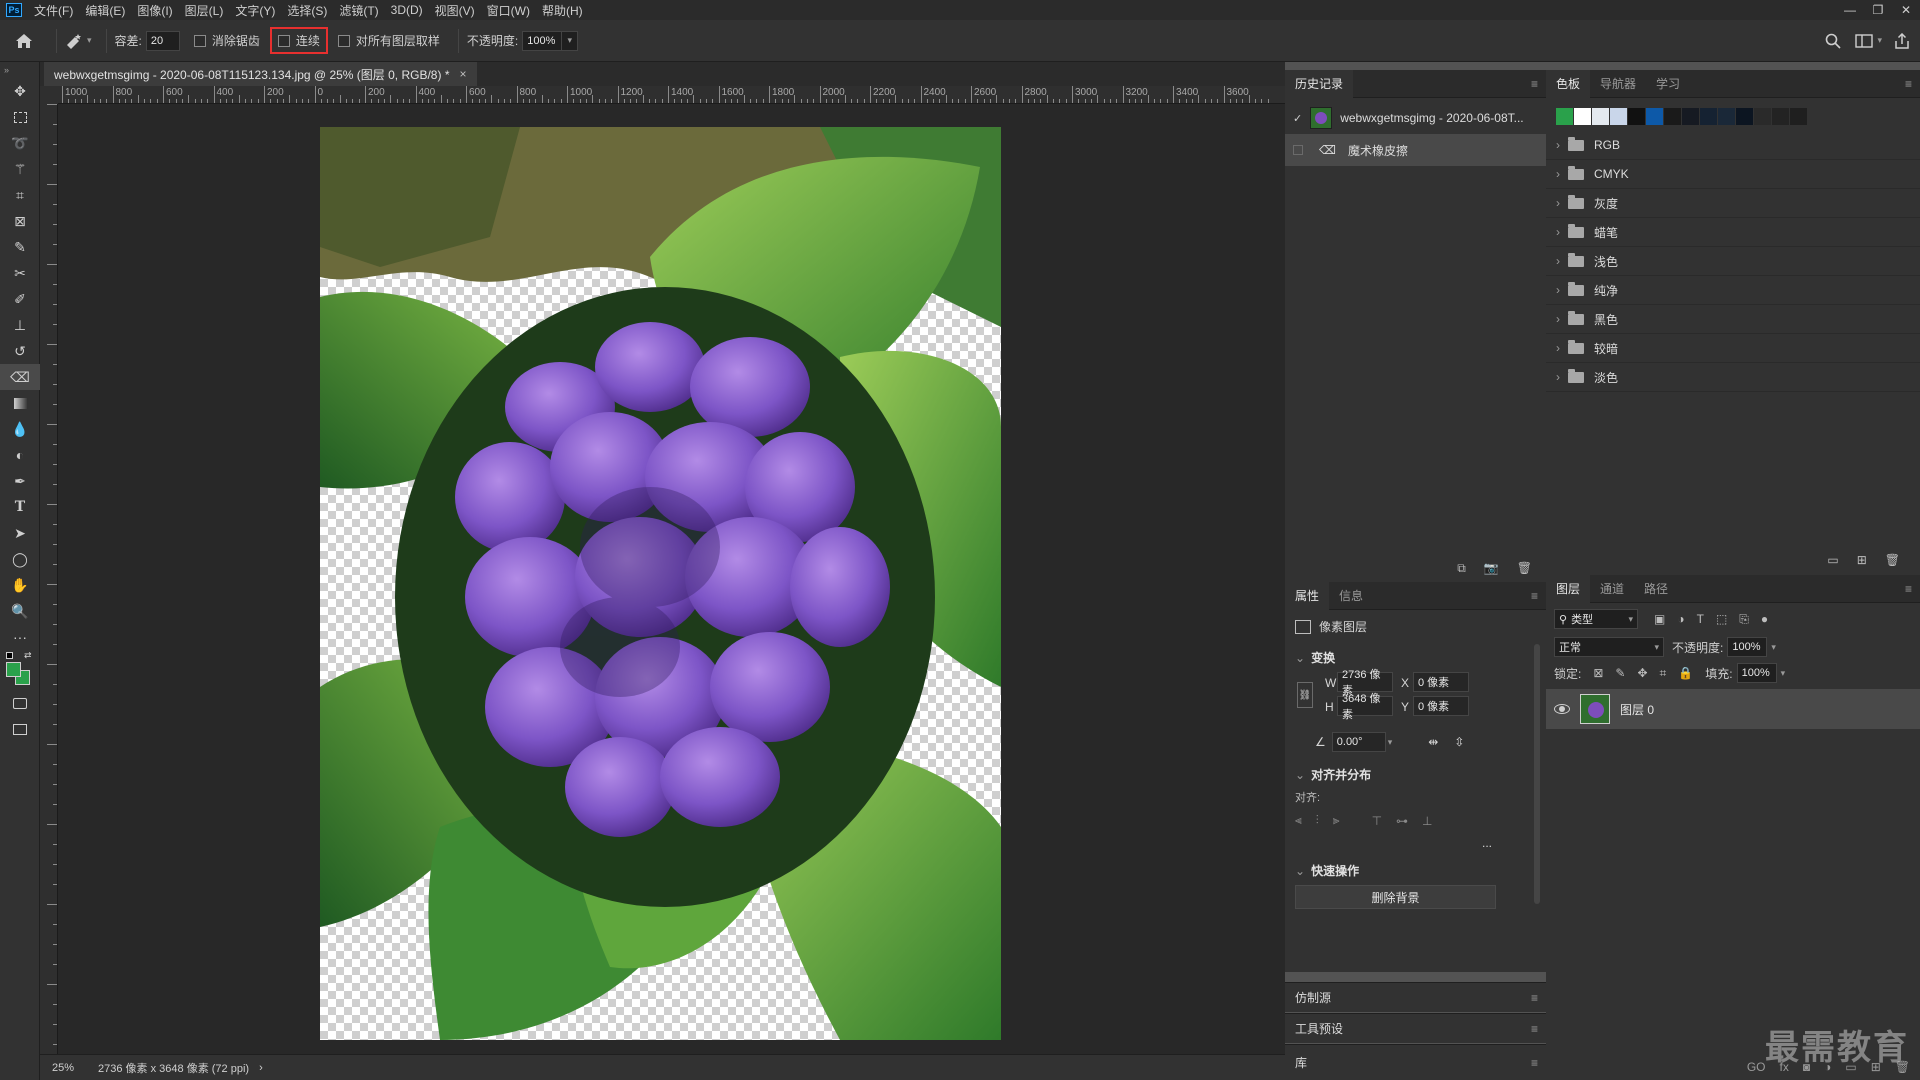 The height and width of the screenshot is (1080, 1920). I want to click on swatch-group-row: › 灰度, so click(1733, 203).